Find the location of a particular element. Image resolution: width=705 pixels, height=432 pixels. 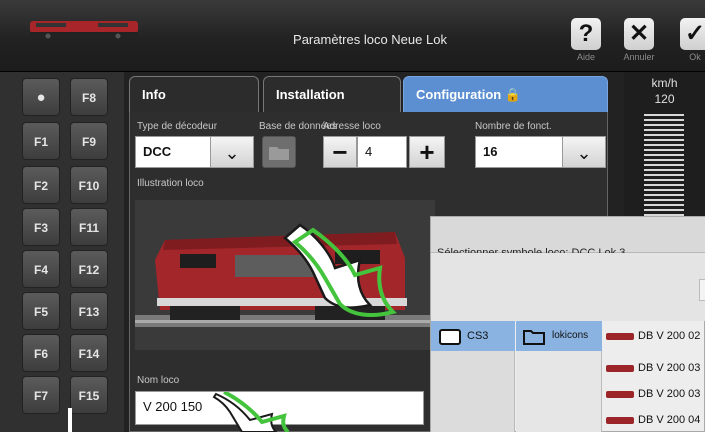

decoder-type-dropdown-button: ⌄ is located at coordinates (232, 152).